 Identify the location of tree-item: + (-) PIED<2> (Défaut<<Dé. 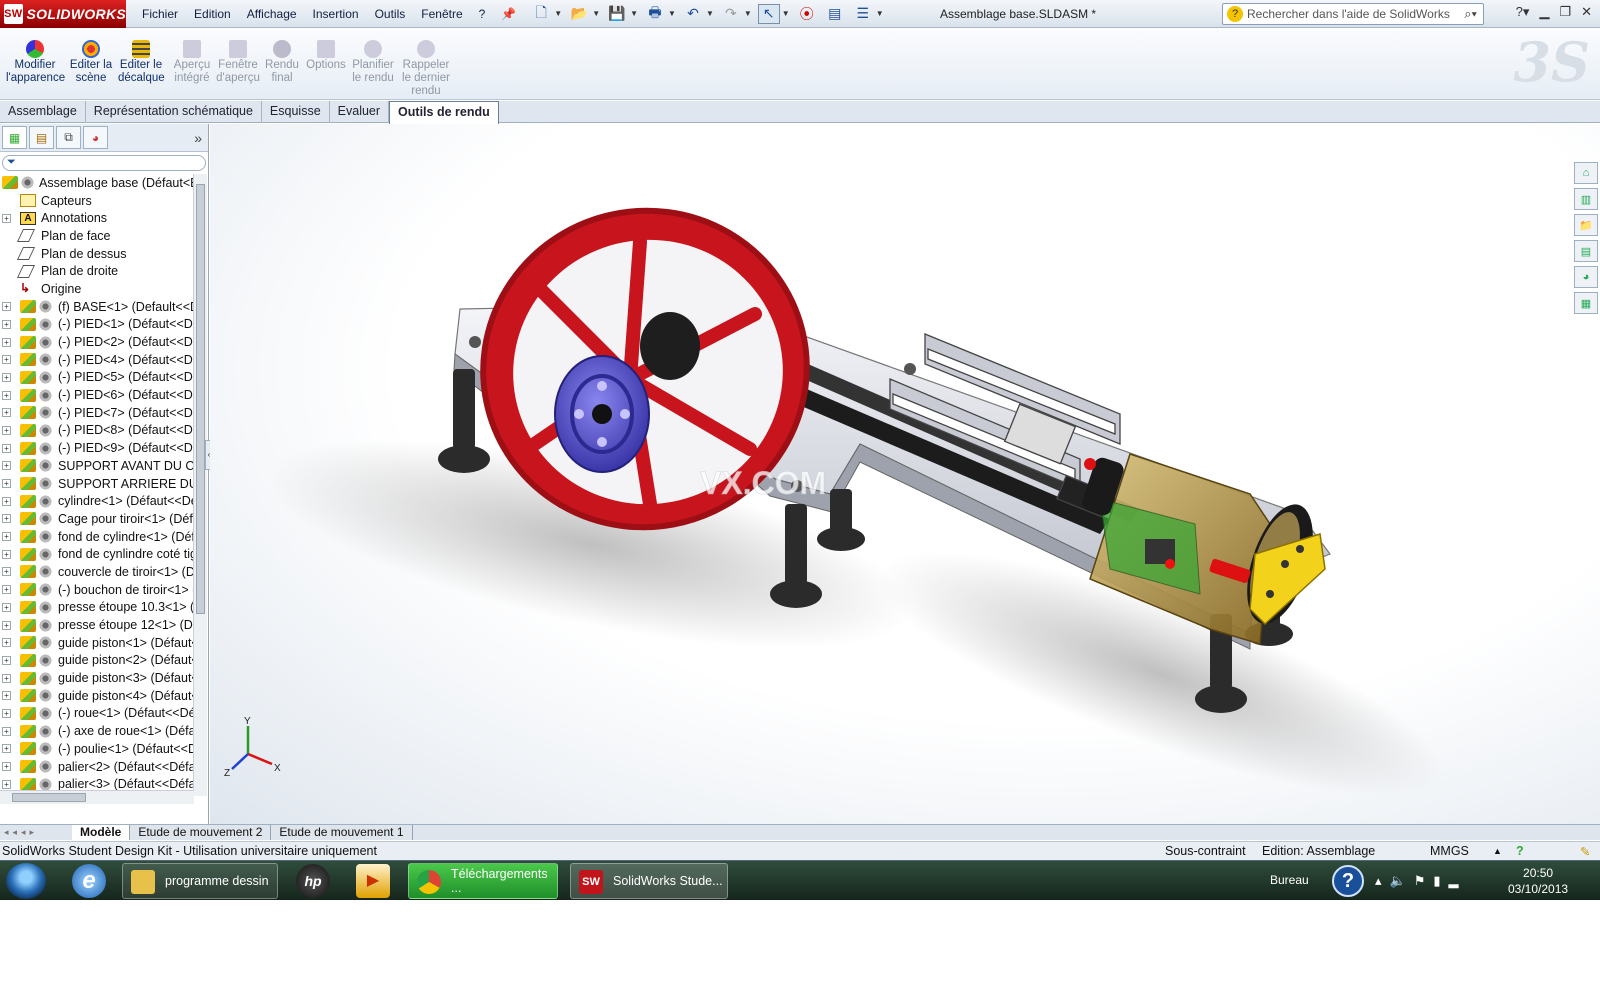
(97, 342).